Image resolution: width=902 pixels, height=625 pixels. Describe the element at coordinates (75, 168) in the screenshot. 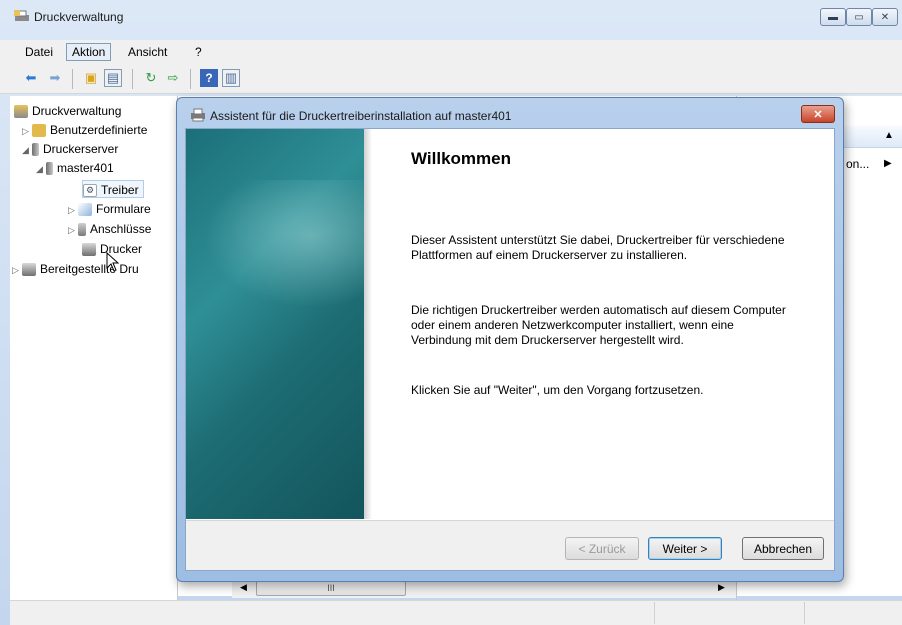

I see `tree-item-master401: ◢ master401` at that location.